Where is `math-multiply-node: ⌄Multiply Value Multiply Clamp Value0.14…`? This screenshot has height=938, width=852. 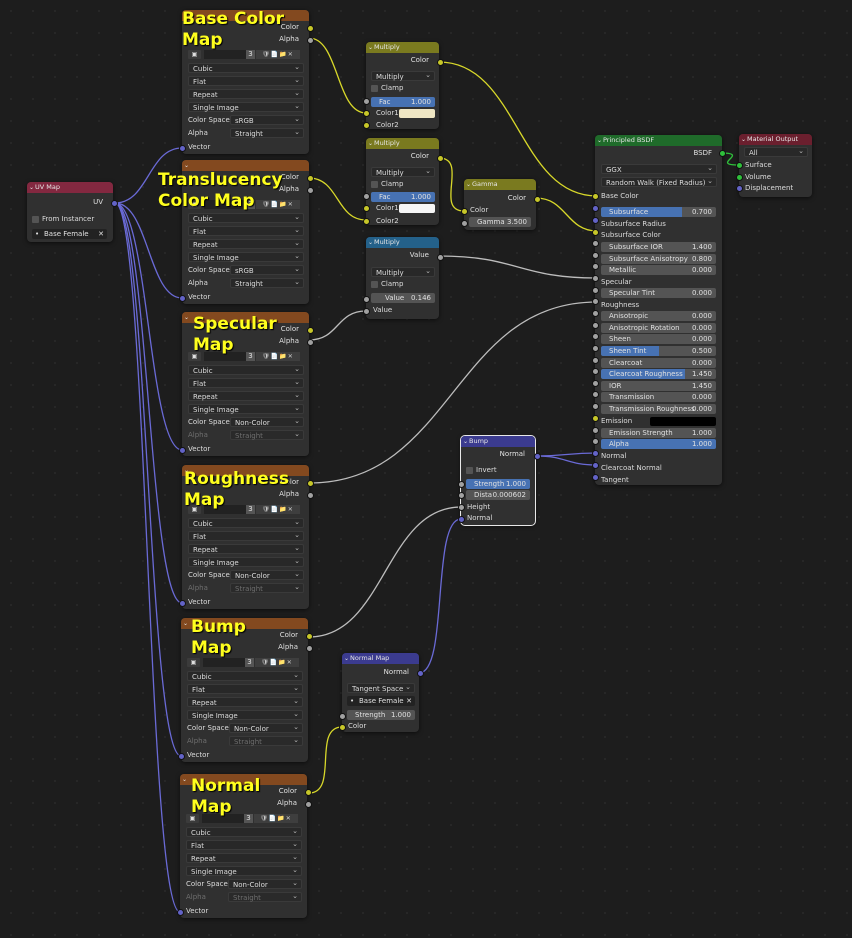 math-multiply-node: ⌄Multiply Value Multiply Clamp Value0.14… is located at coordinates (402, 278).